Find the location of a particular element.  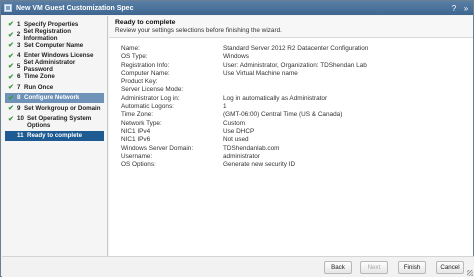

step-label: Specify Properties is located at coordinates (51, 24).